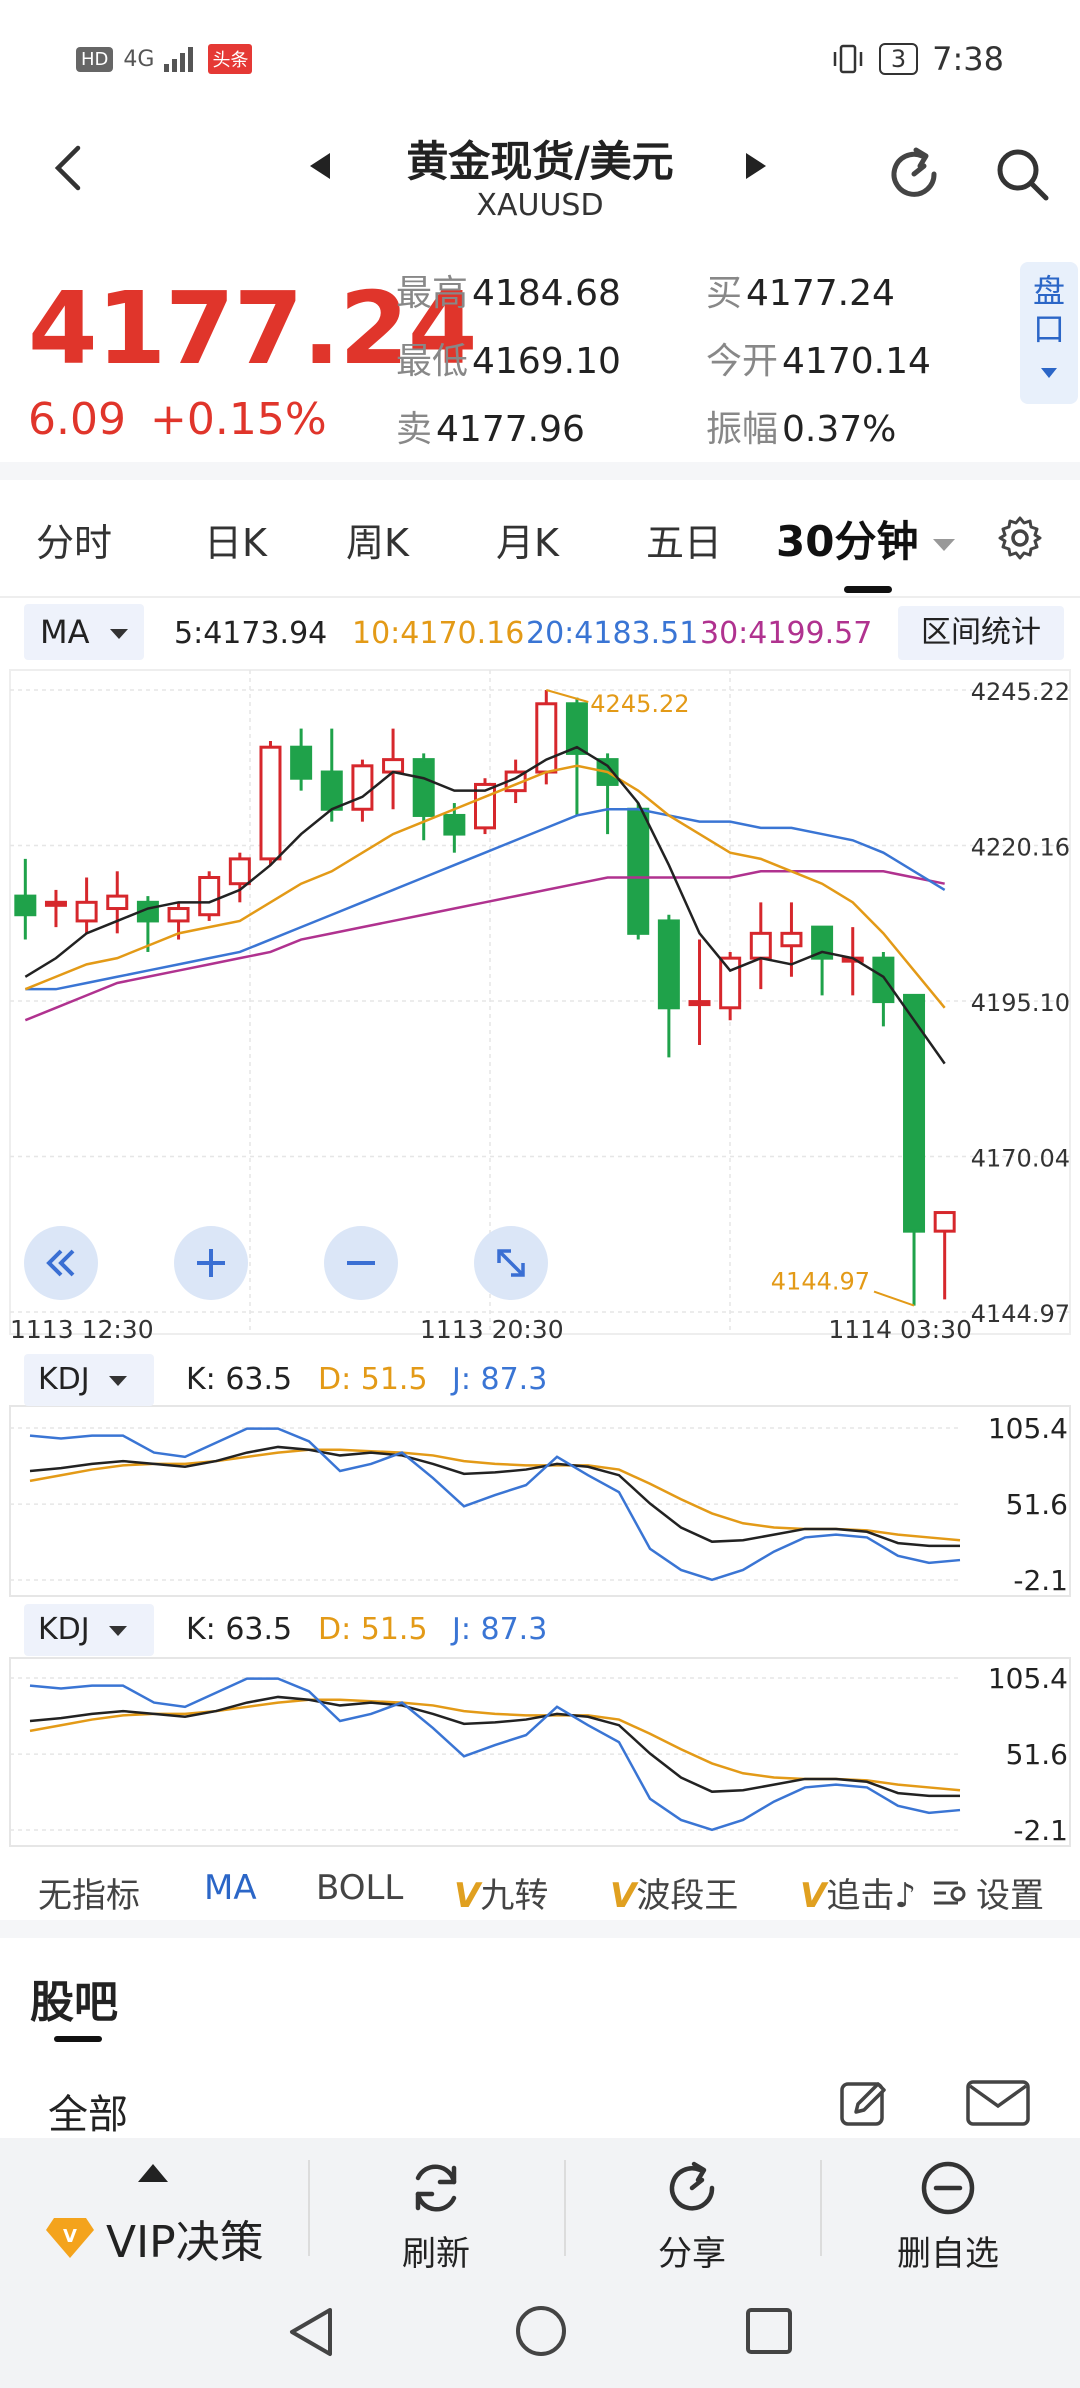 The height and width of the screenshot is (2388, 1080). Describe the element at coordinates (1010, 1896) in the screenshot. I see `indicator-settings-label: 设置` at that location.